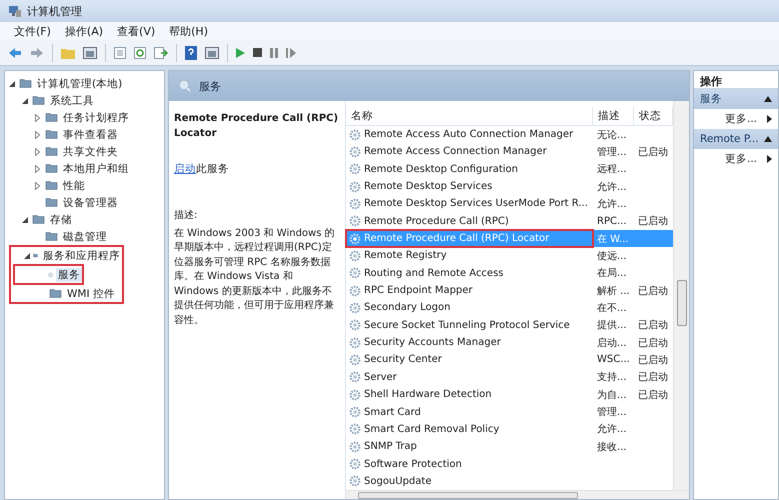 This screenshot has height=500, width=779. Describe the element at coordinates (90, 135) in the screenshot. I see `tree-item: 事件查看器` at that location.